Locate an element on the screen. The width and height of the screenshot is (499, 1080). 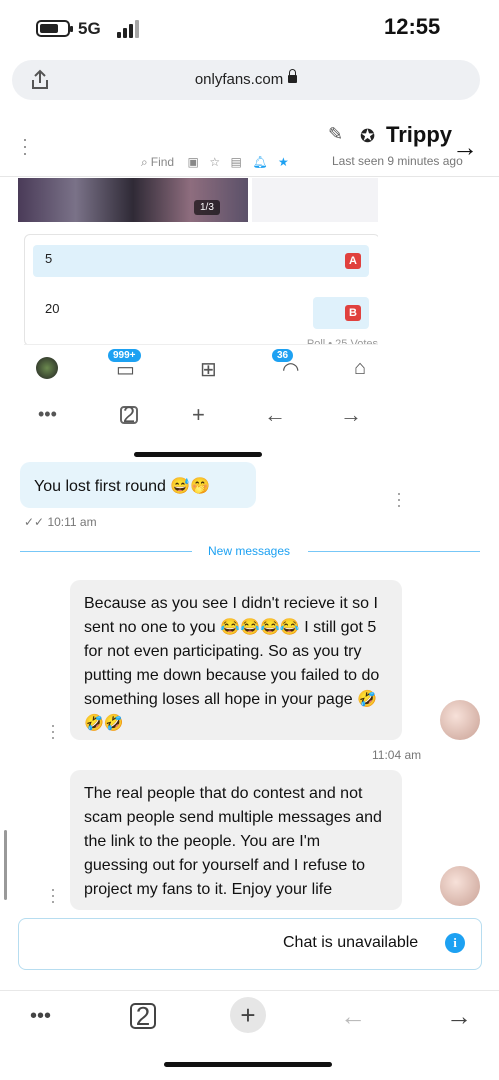
new-tab-icon: + is located at coordinates (248, 1015).